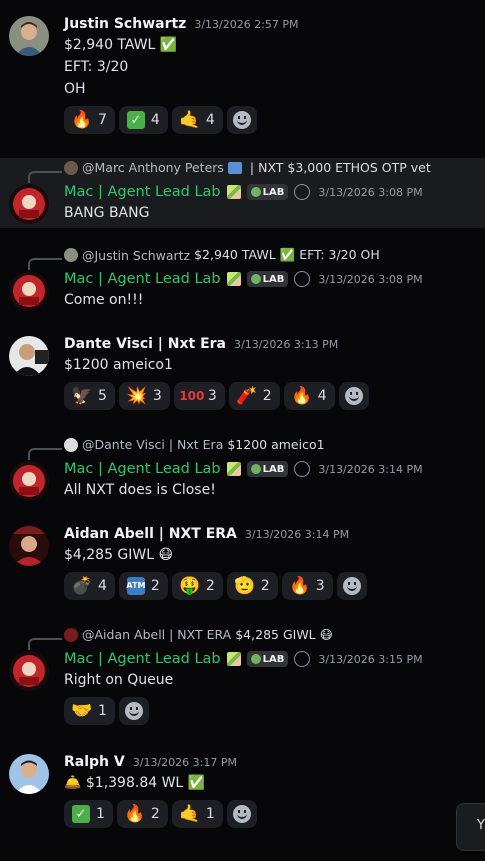  I want to click on reply-author: @Justin Schwartz, so click(136, 255).